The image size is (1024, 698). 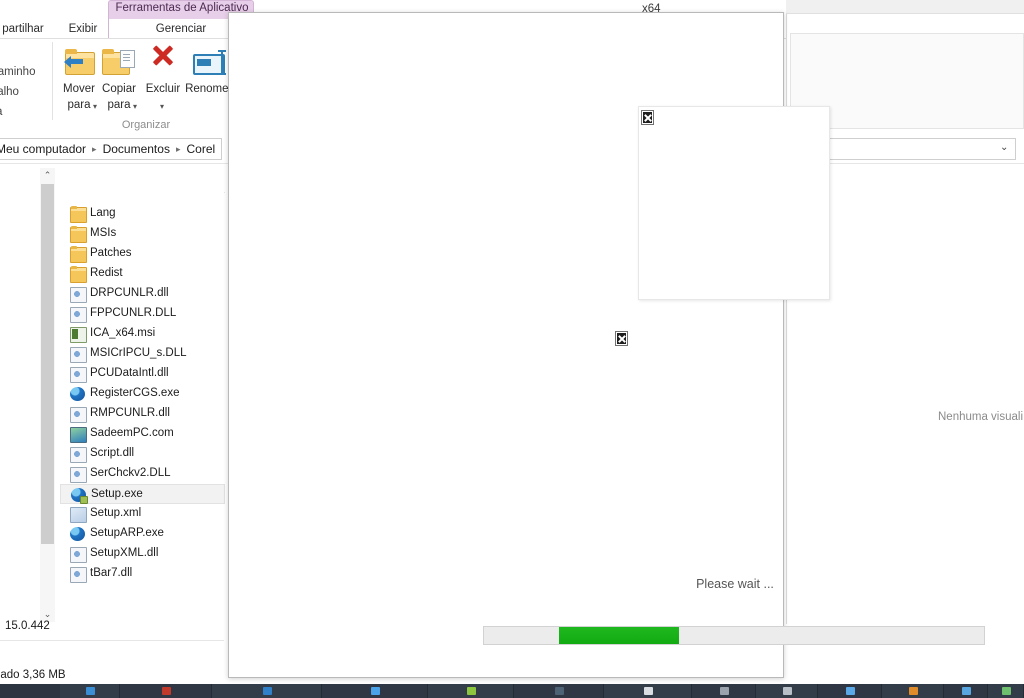 I want to click on file-name-label: MSICrIPCU_s.DLL, so click(x=138, y=353).